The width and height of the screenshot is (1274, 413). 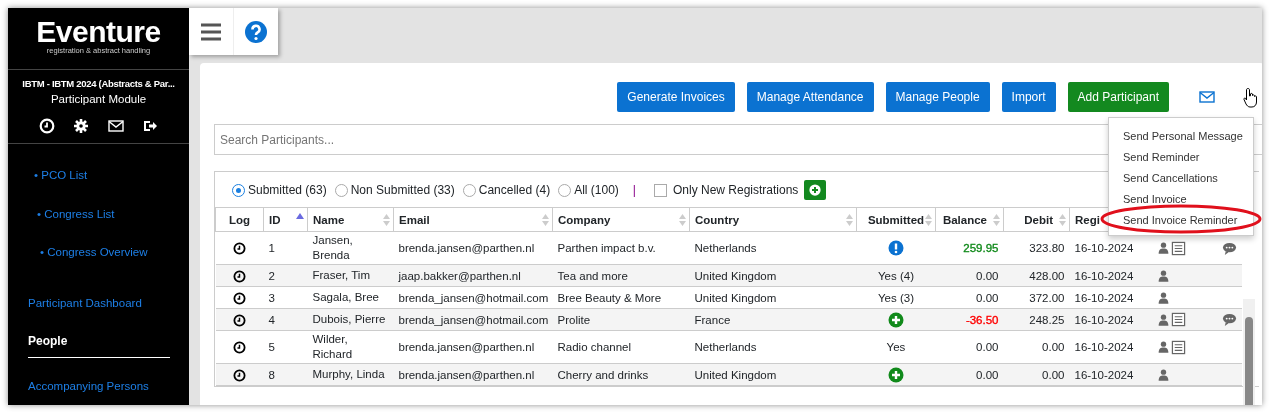 What do you see at coordinates (896, 219) in the screenshot?
I see `column-header: Submitted` at bounding box center [896, 219].